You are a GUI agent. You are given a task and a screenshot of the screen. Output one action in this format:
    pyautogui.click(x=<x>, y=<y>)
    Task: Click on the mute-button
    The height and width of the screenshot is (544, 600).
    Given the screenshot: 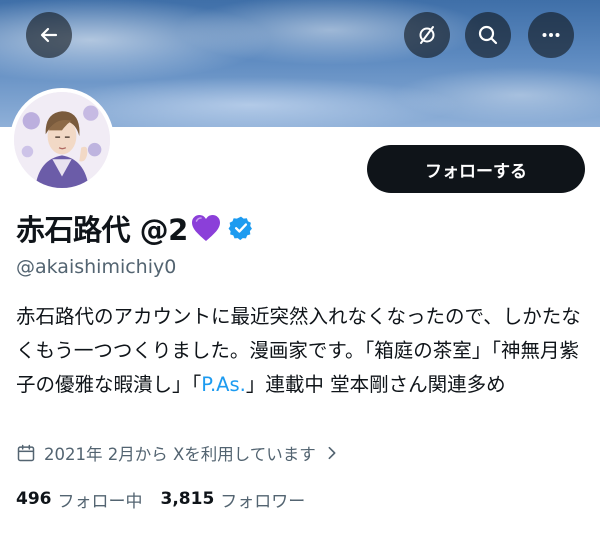 What is the action you would take?
    pyautogui.click(x=427, y=35)
    